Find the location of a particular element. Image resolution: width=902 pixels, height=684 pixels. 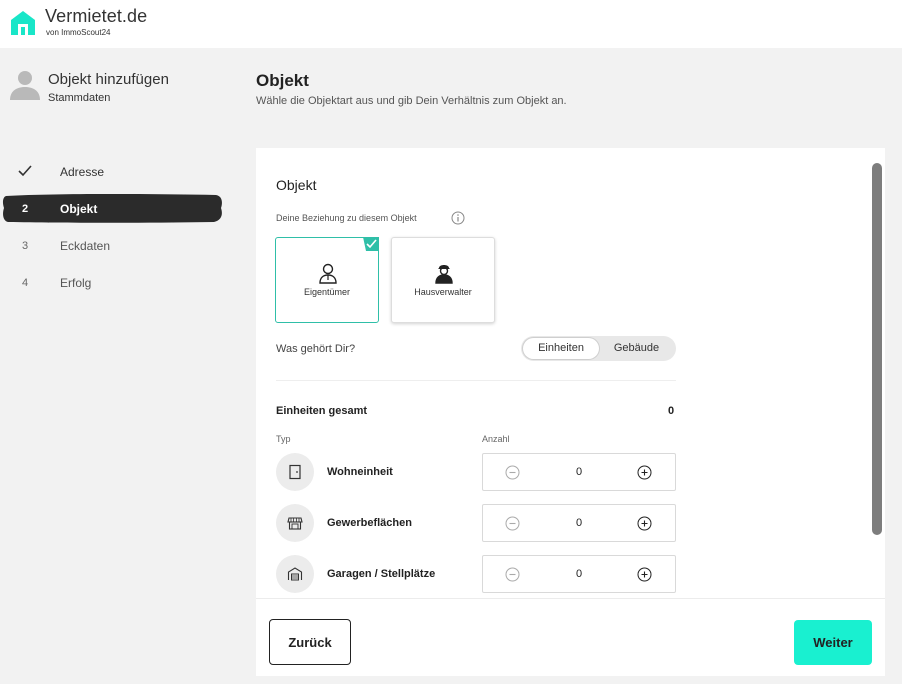

segment-einheiten: Einheiten is located at coordinates (561, 348).